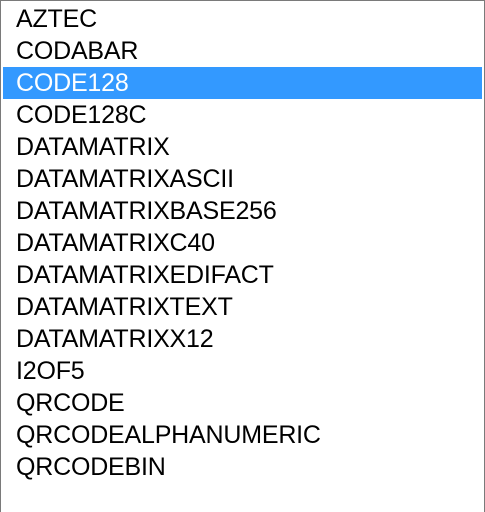 The width and height of the screenshot is (485, 512). I want to click on list-item-qrcodebin: QRCODEBIN, so click(242, 467).